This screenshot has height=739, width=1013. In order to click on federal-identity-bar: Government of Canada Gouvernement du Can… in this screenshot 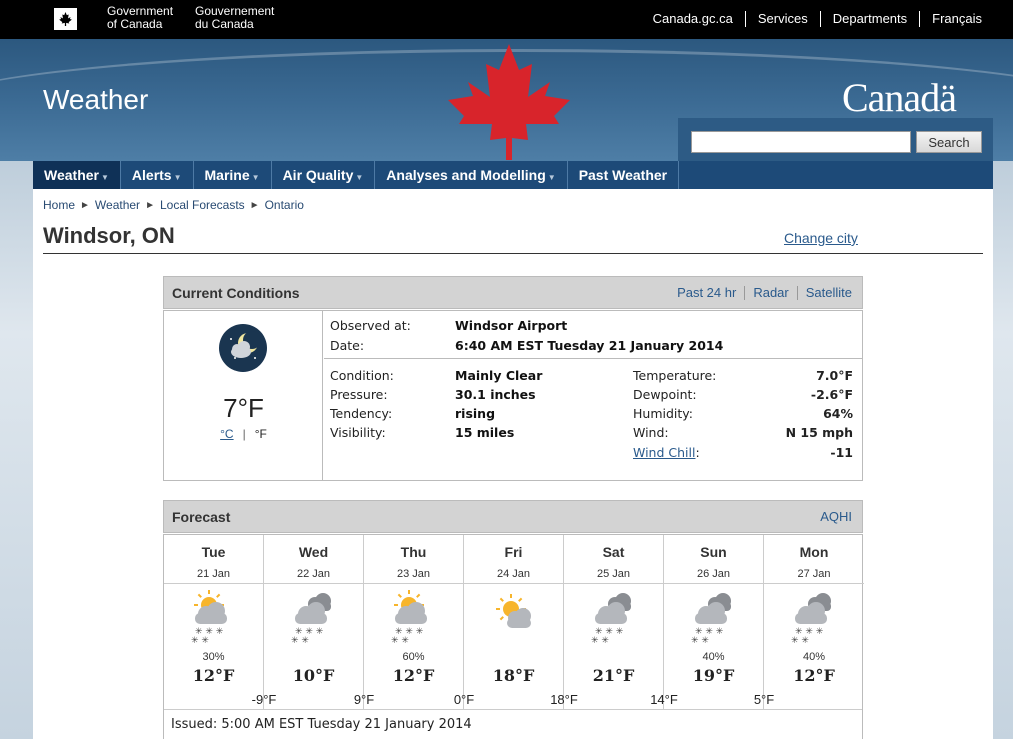, I will do `click(506, 19)`.